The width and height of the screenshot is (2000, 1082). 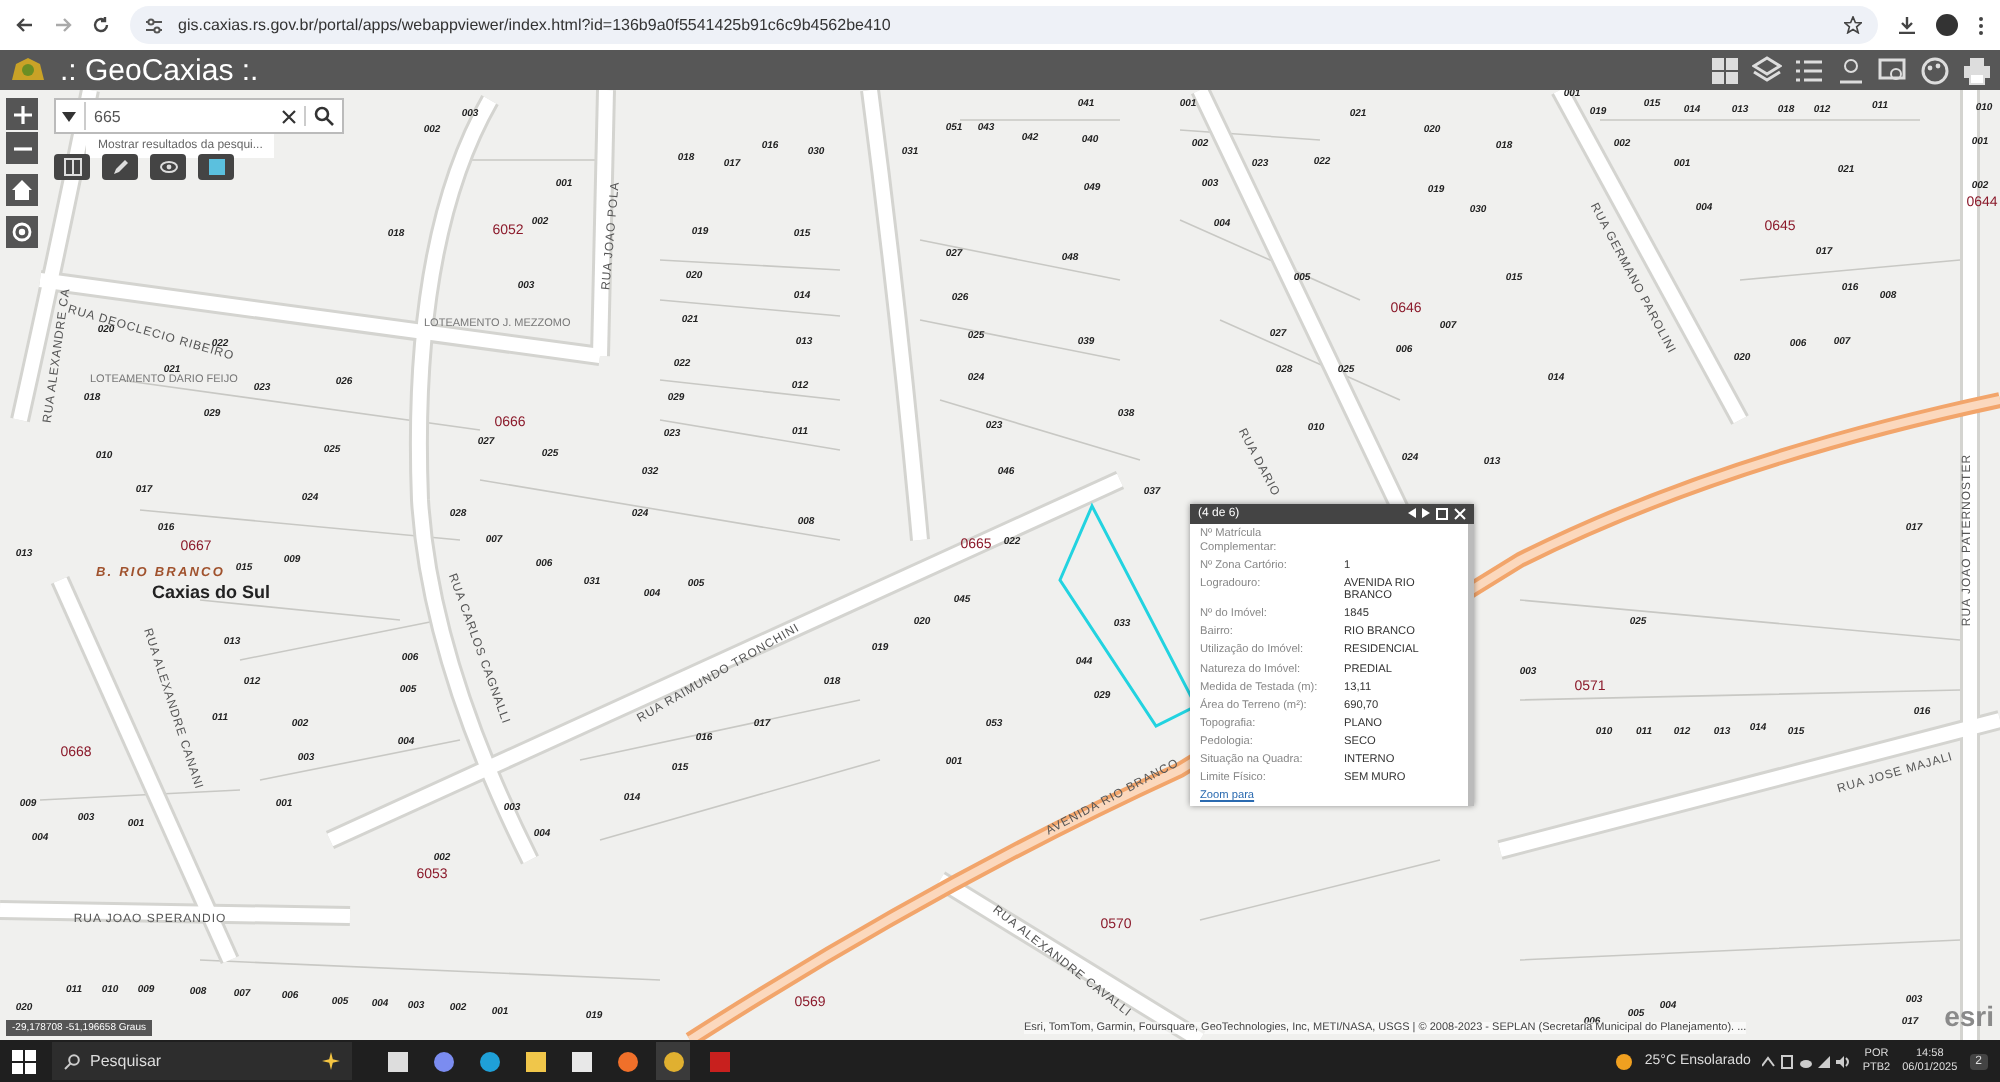 I want to click on place-label: Caxias do Sul, so click(x=211, y=592).